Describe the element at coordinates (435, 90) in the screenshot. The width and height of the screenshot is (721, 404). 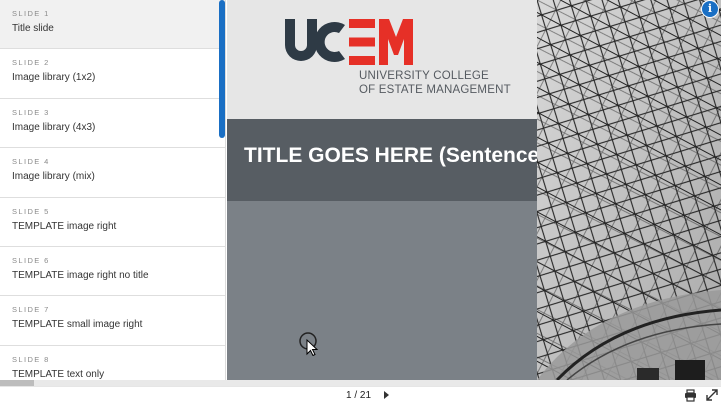
I see `logo-subtitle-line2: OF ESTATE MANAGEMENT` at that location.